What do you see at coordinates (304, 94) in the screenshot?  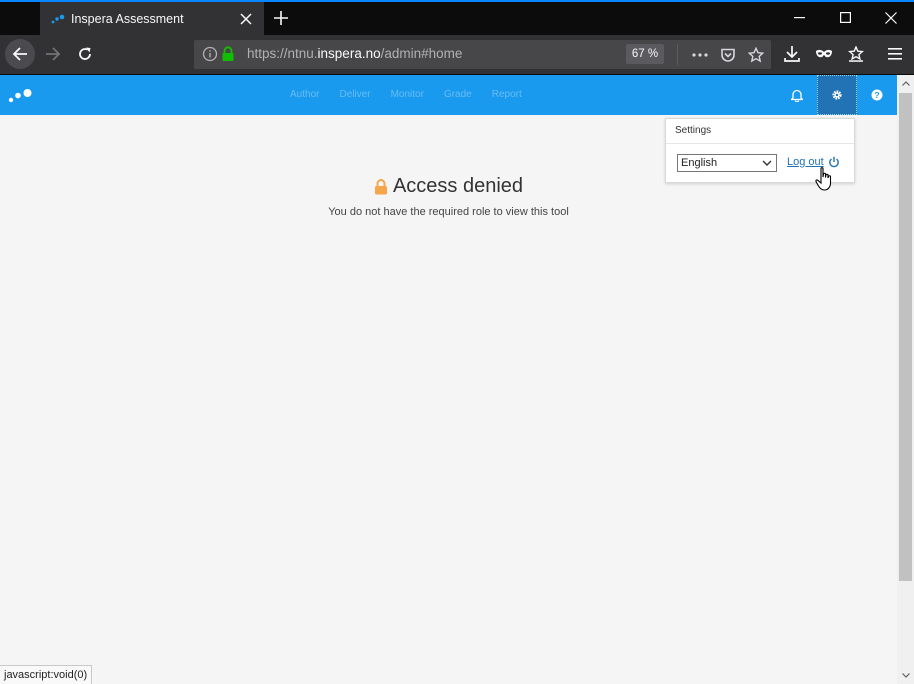 I see `nav-author: Author` at bounding box center [304, 94].